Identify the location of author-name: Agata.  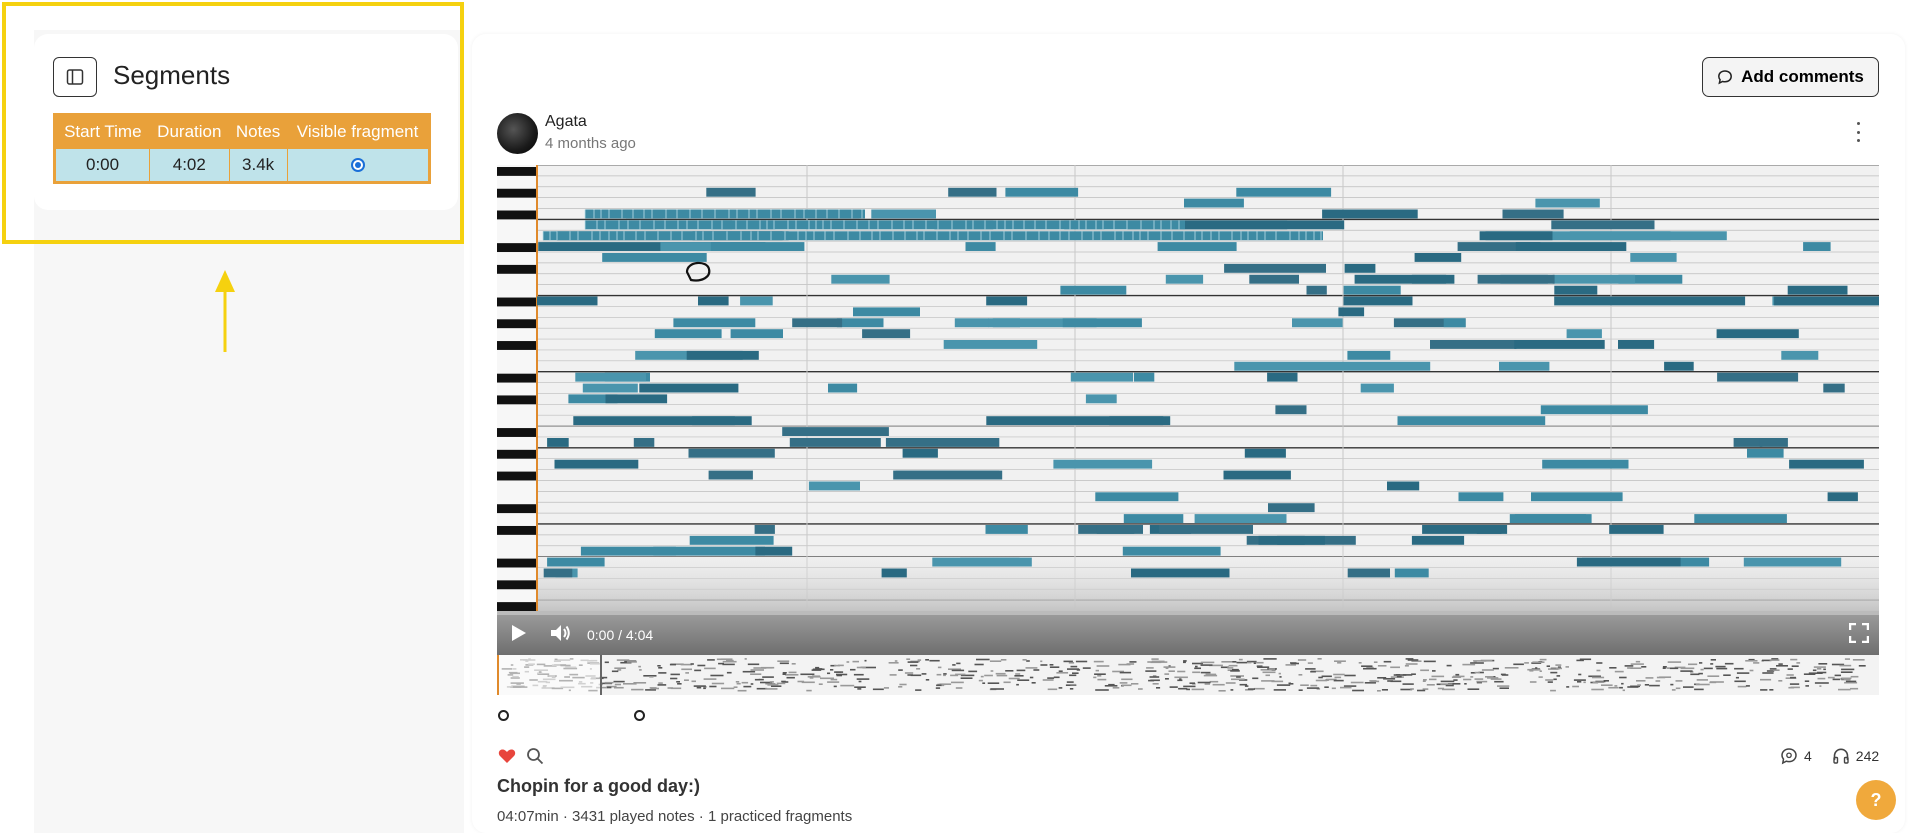
(566, 122).